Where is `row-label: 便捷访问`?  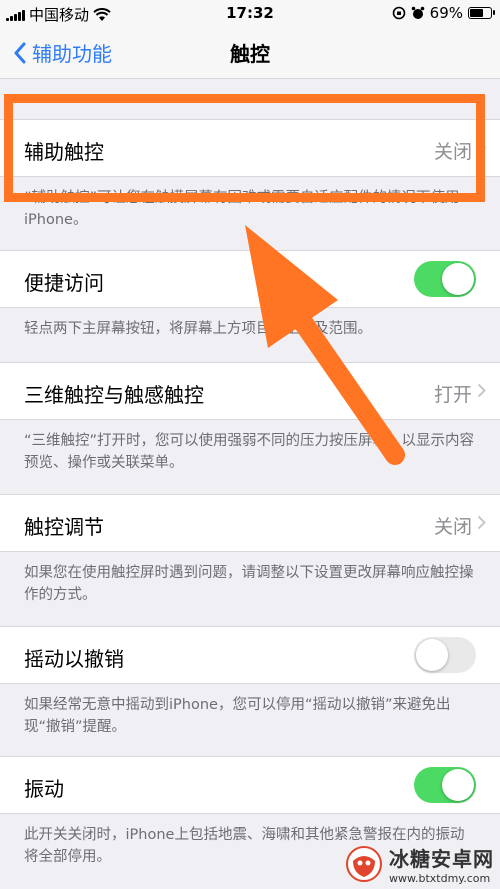 row-label: 便捷访问 is located at coordinates (64, 283).